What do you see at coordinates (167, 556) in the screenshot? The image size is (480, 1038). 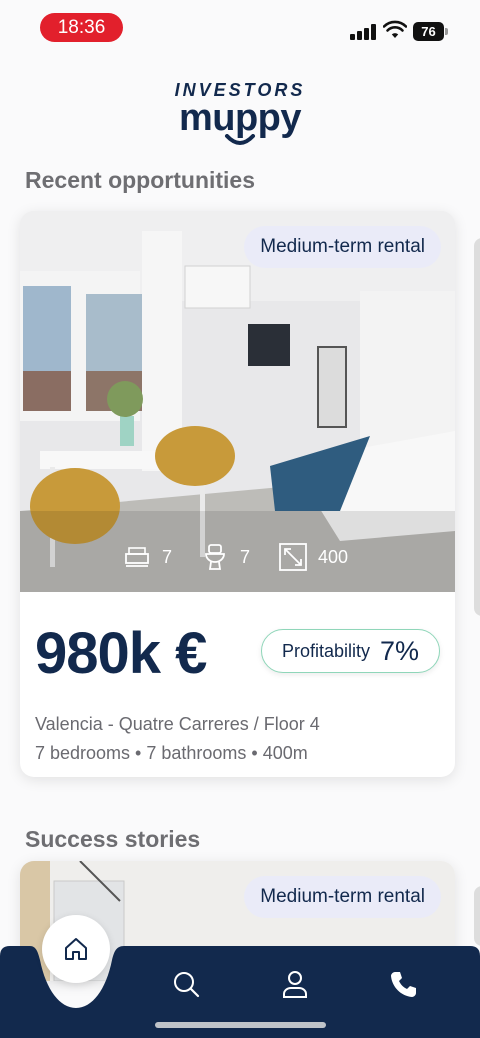 I see `bedrooms-count: 7` at bounding box center [167, 556].